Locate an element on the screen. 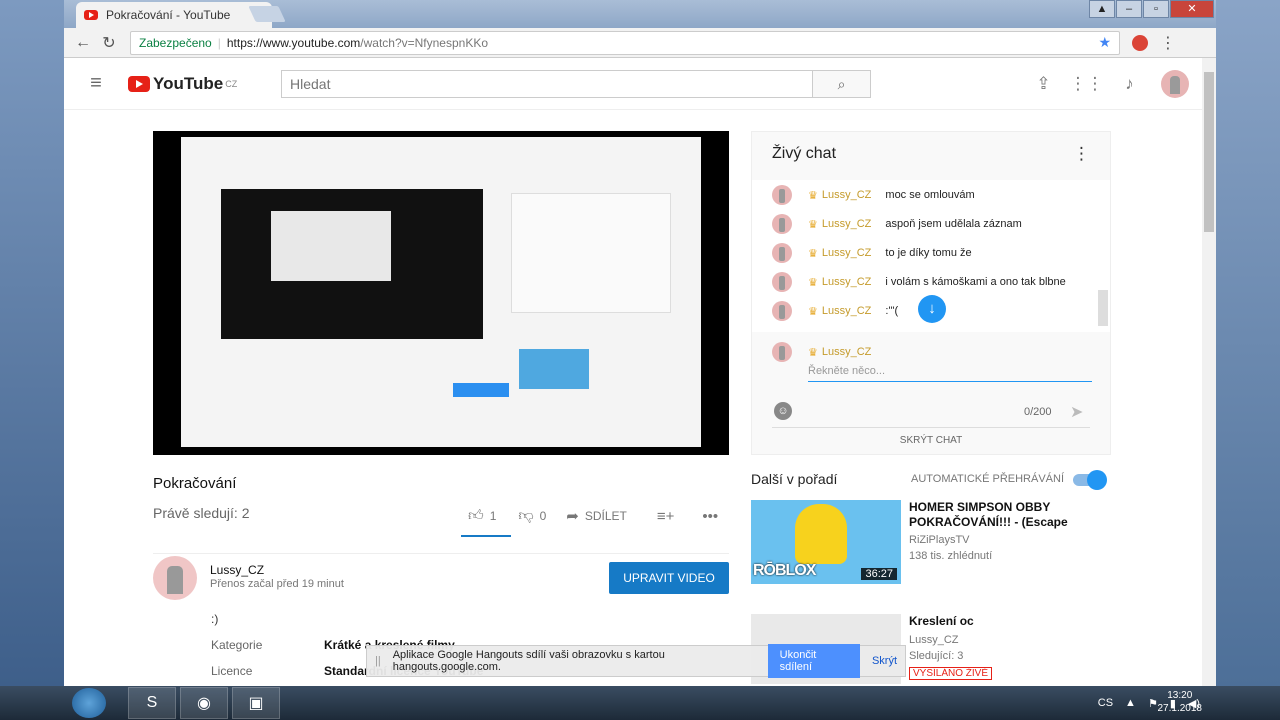 The height and width of the screenshot is (720, 1280). channel-avatar is located at coordinates (175, 578).